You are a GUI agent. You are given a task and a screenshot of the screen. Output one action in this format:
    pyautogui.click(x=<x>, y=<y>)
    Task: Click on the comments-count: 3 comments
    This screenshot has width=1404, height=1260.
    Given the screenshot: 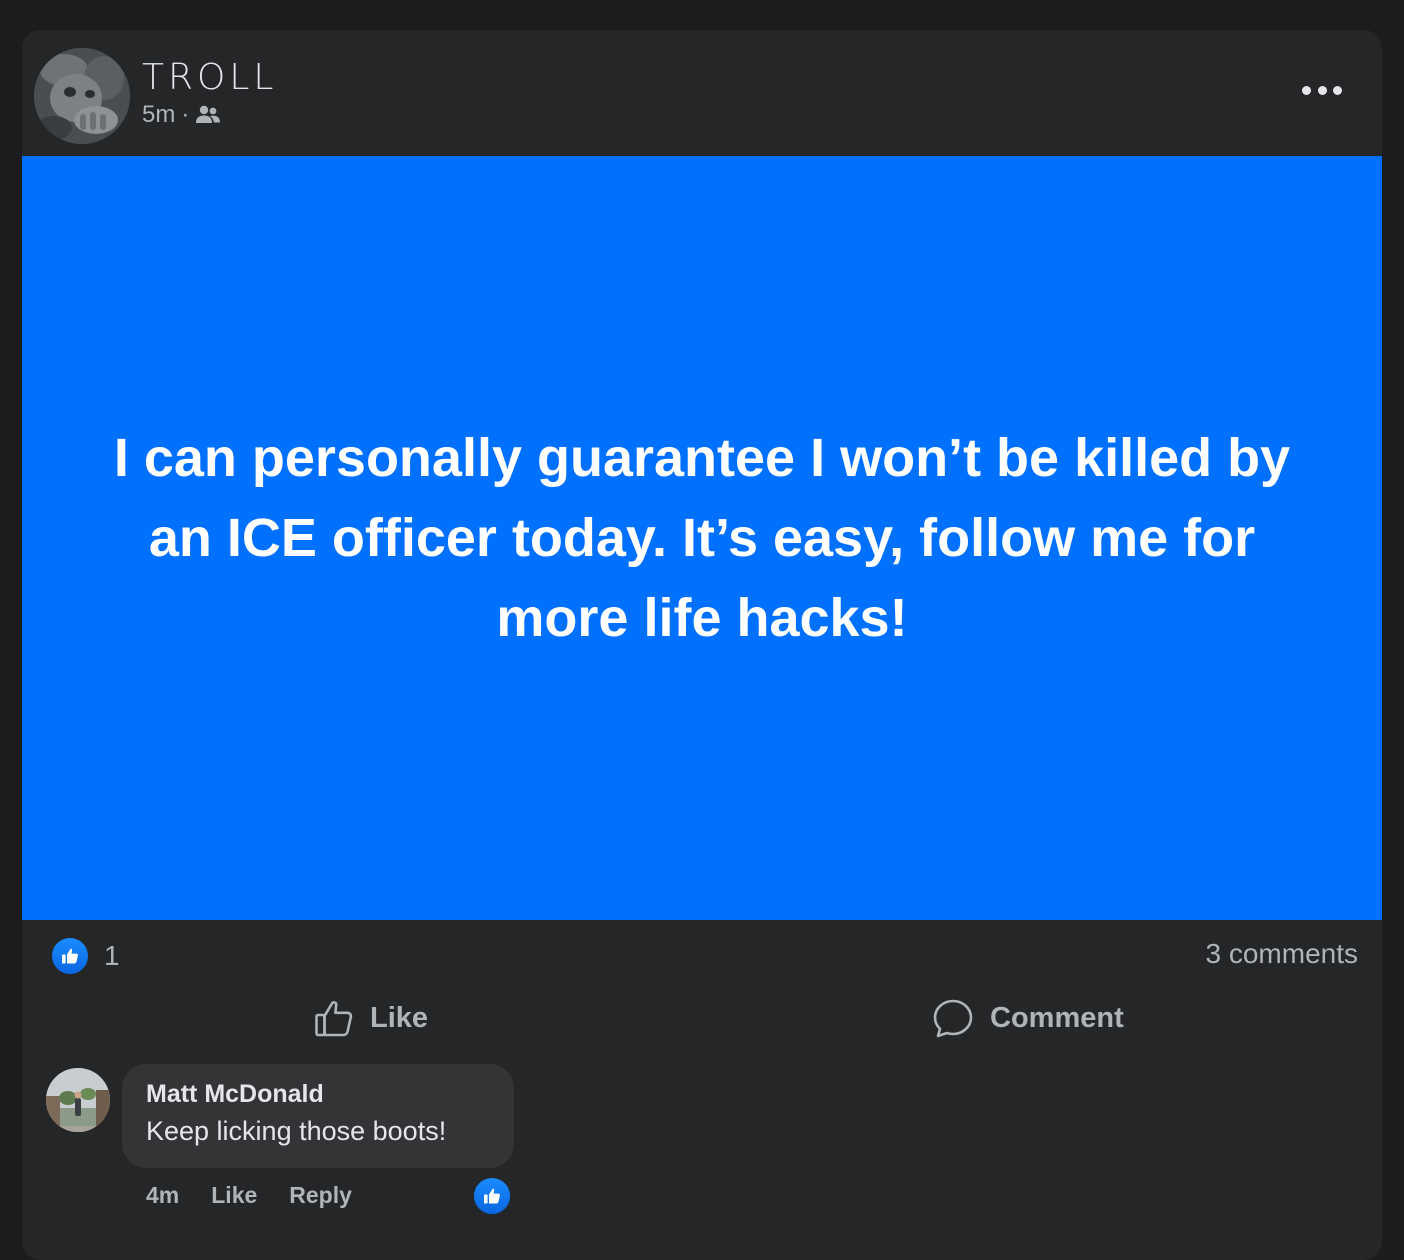 What is the action you would take?
    pyautogui.click(x=1282, y=954)
    